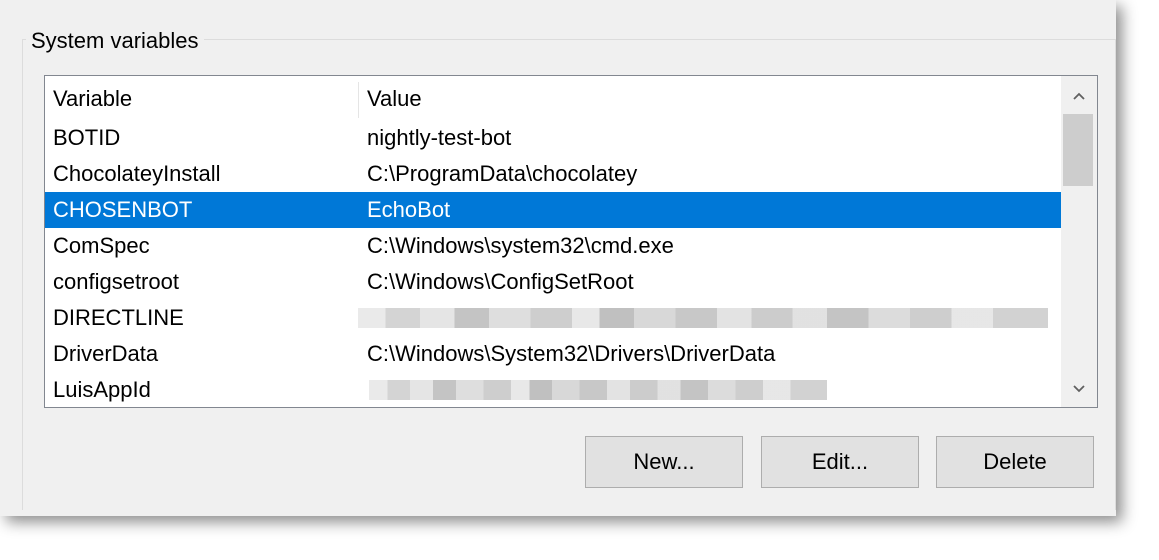 This screenshot has width=1159, height=560. What do you see at coordinates (553, 98) in the screenshot?
I see `list-header: Variable Value` at bounding box center [553, 98].